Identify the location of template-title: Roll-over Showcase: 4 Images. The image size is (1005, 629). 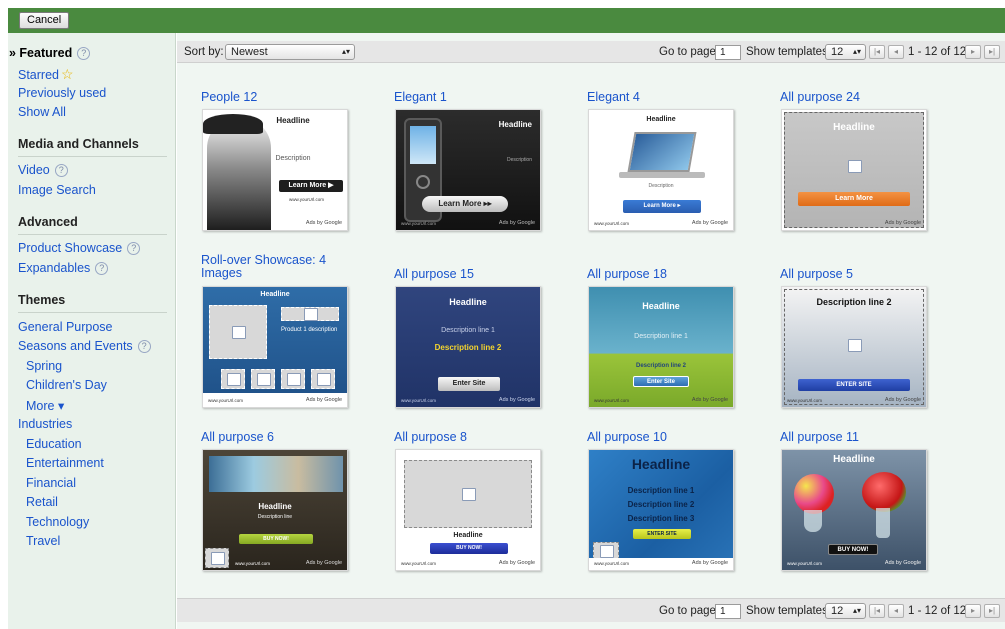
(275, 267).